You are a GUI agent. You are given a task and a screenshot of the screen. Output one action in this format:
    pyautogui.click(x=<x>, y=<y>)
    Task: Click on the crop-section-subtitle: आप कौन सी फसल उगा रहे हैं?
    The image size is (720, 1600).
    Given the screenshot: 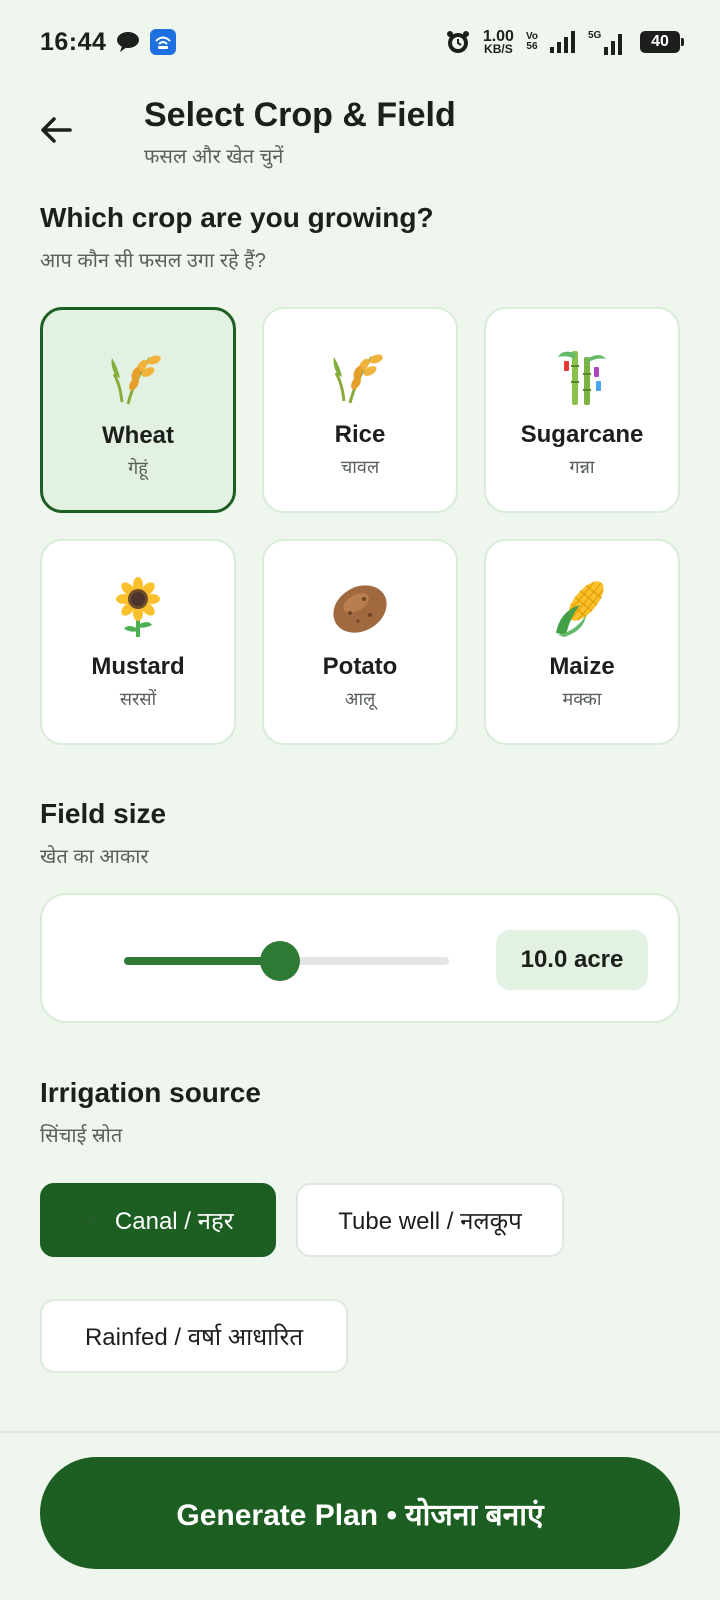 What is the action you would take?
    pyautogui.click(x=153, y=261)
    